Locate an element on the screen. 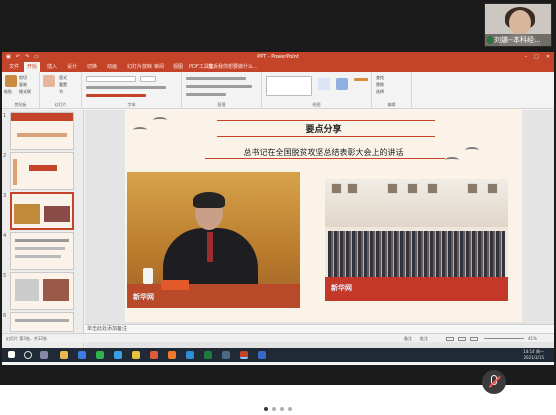  select-button: 选择 is located at coordinates (380, 92).